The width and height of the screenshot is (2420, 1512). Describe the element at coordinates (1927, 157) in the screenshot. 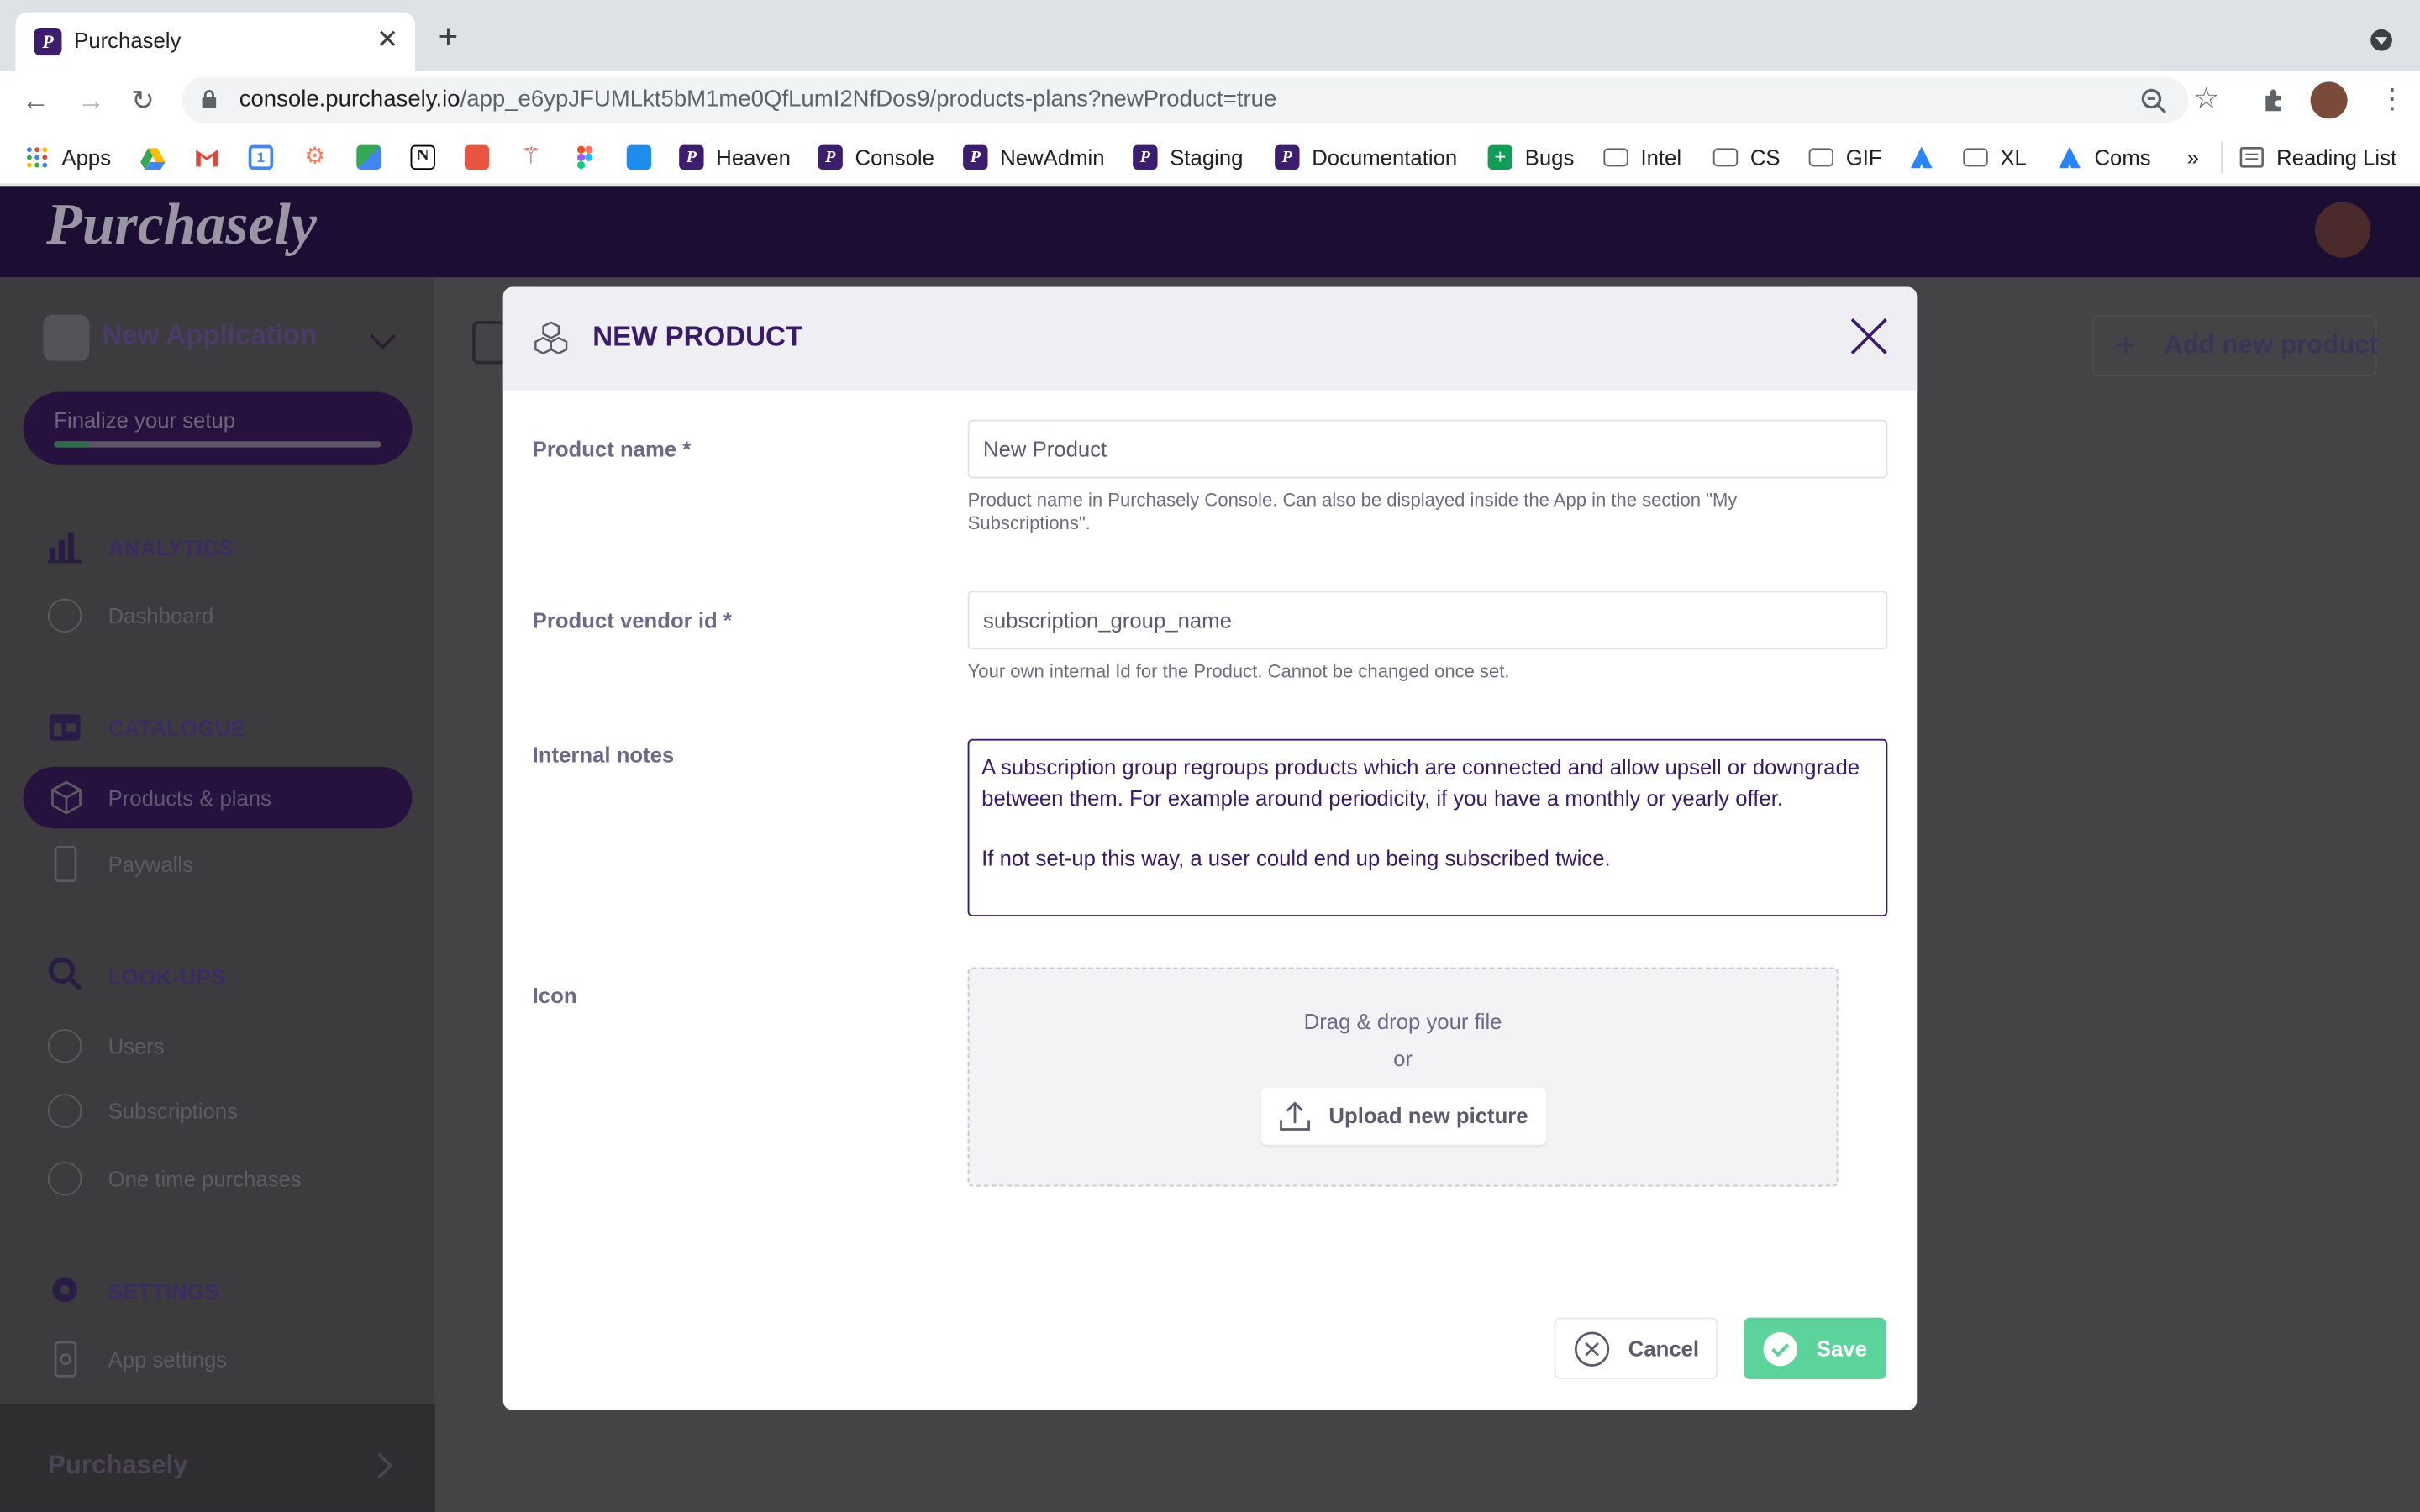

I see `bookmark-atlassian` at that location.